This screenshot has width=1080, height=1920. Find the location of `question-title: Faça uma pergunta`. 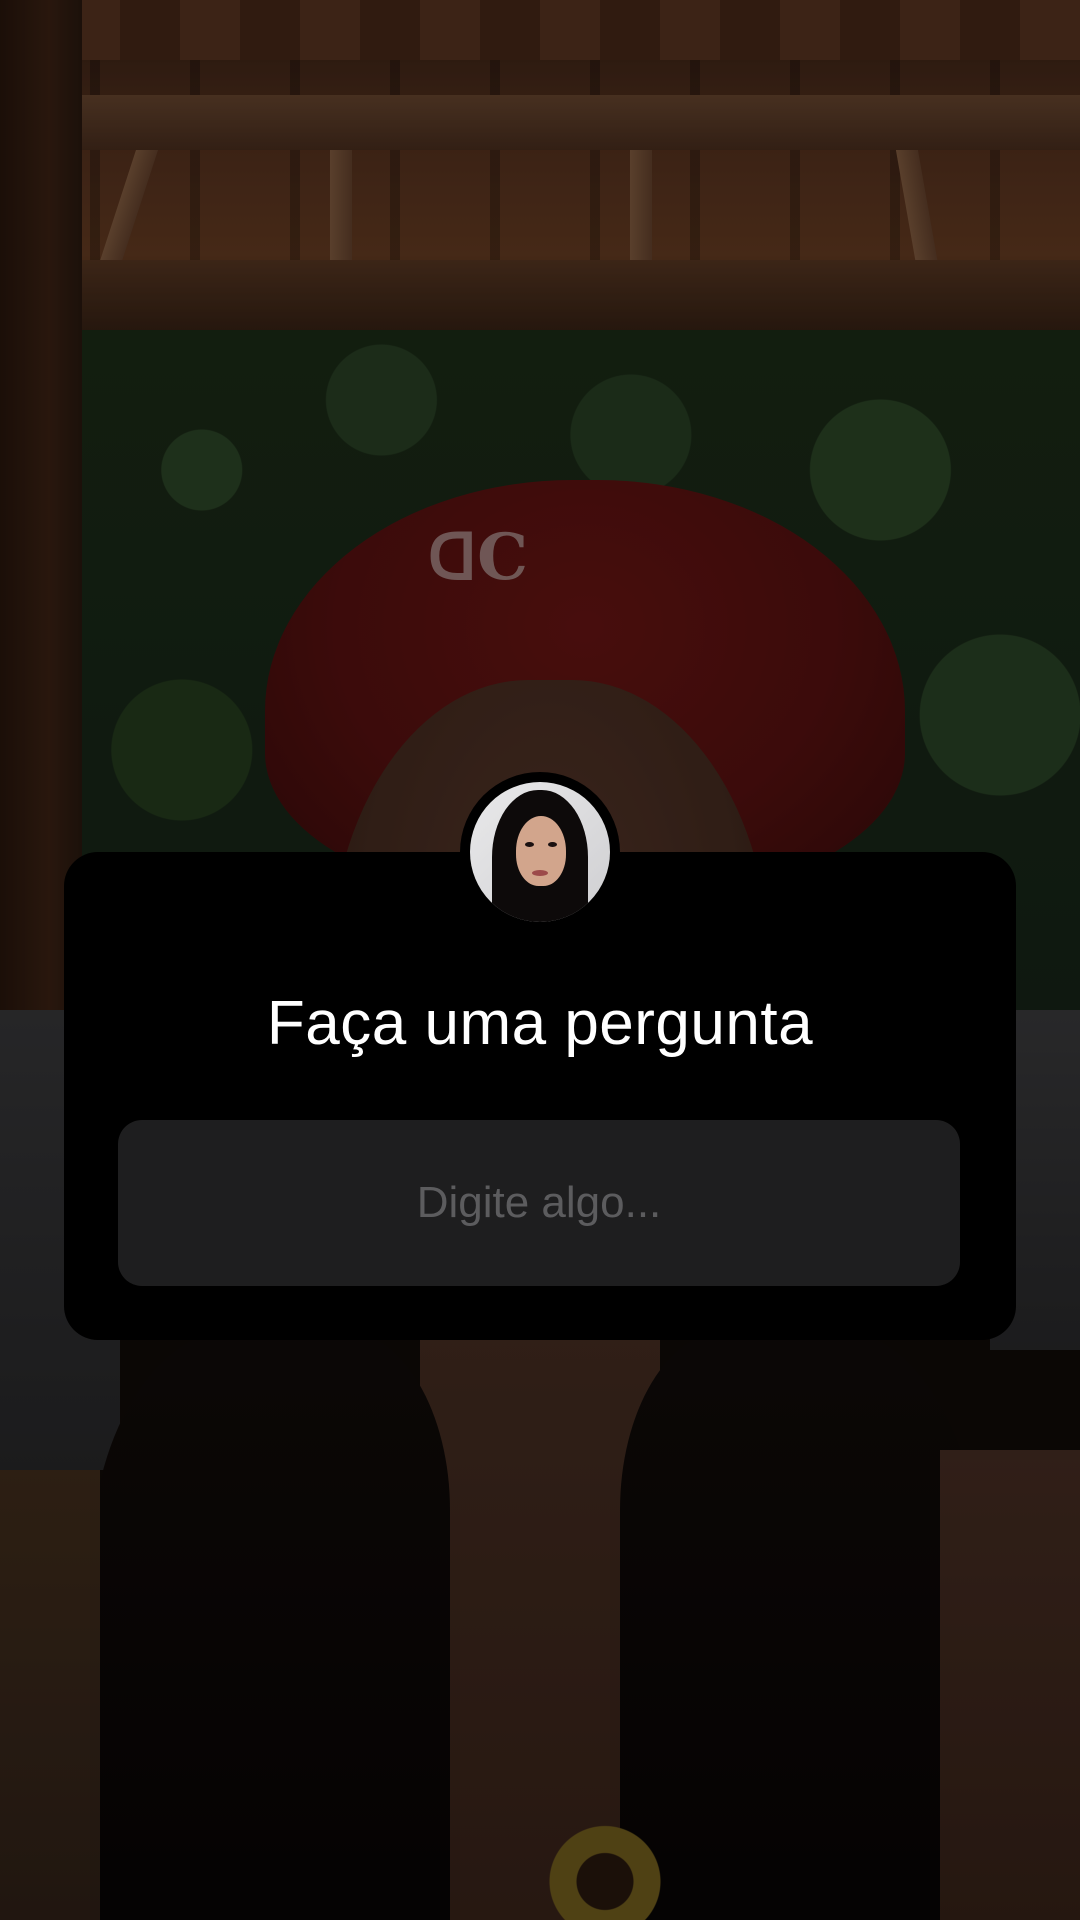

question-title: Faça uma pergunta is located at coordinates (540, 1023).